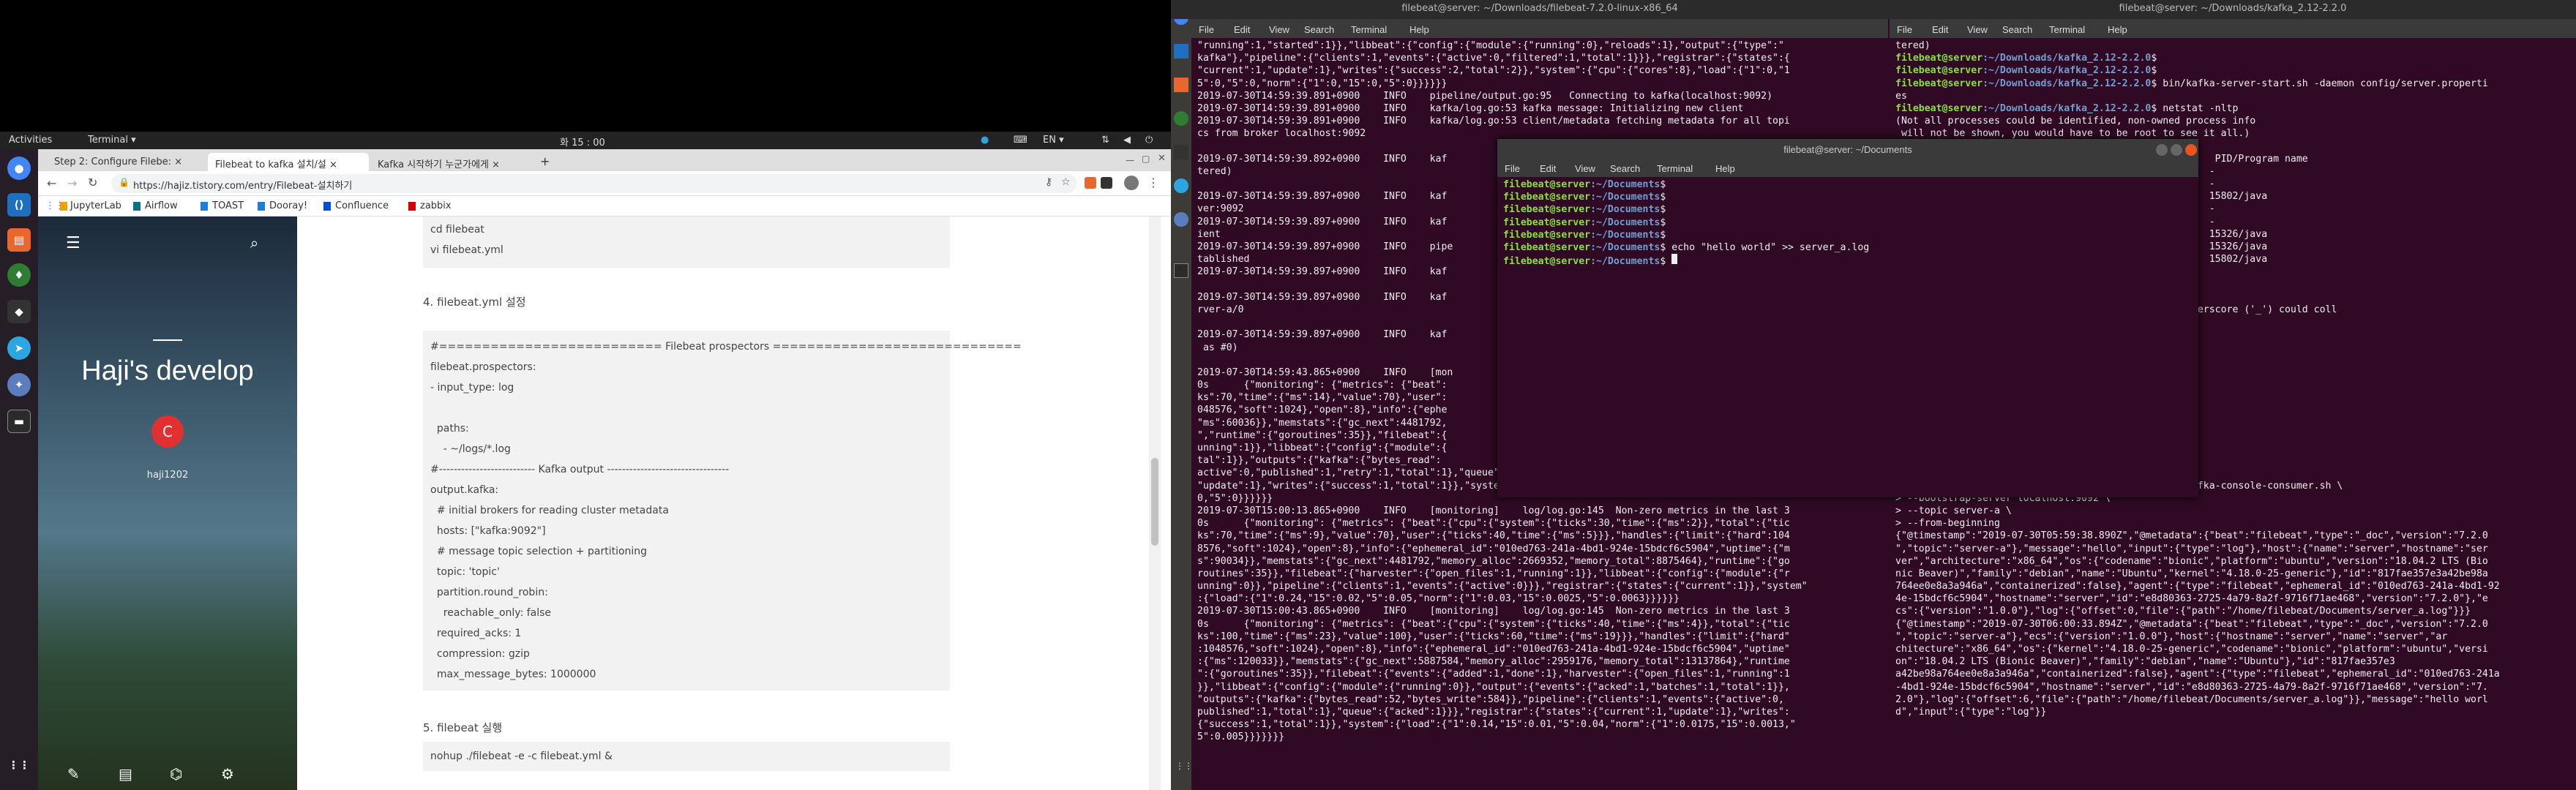  Describe the element at coordinates (19, 311) in the screenshot. I see `dbeaver-icon: ◆` at that location.